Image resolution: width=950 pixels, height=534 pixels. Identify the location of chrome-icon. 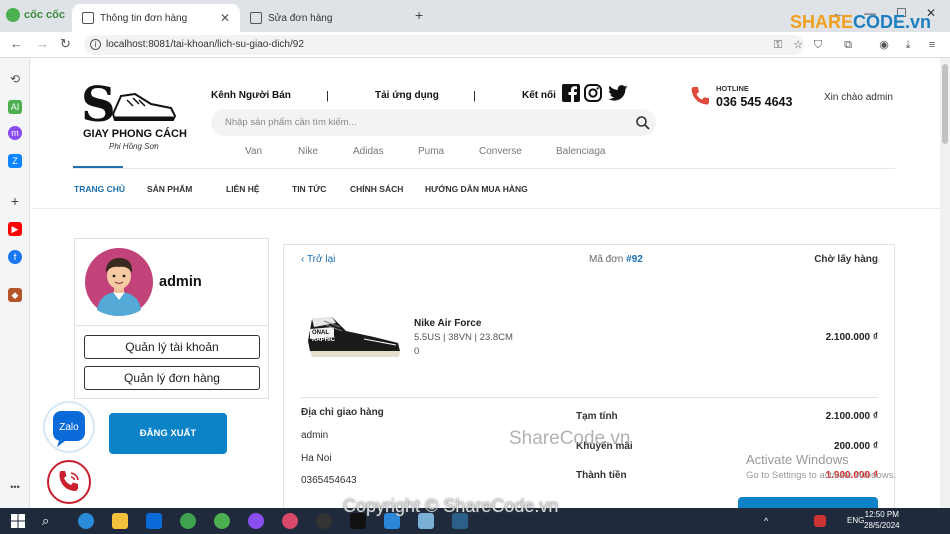
(188, 521).